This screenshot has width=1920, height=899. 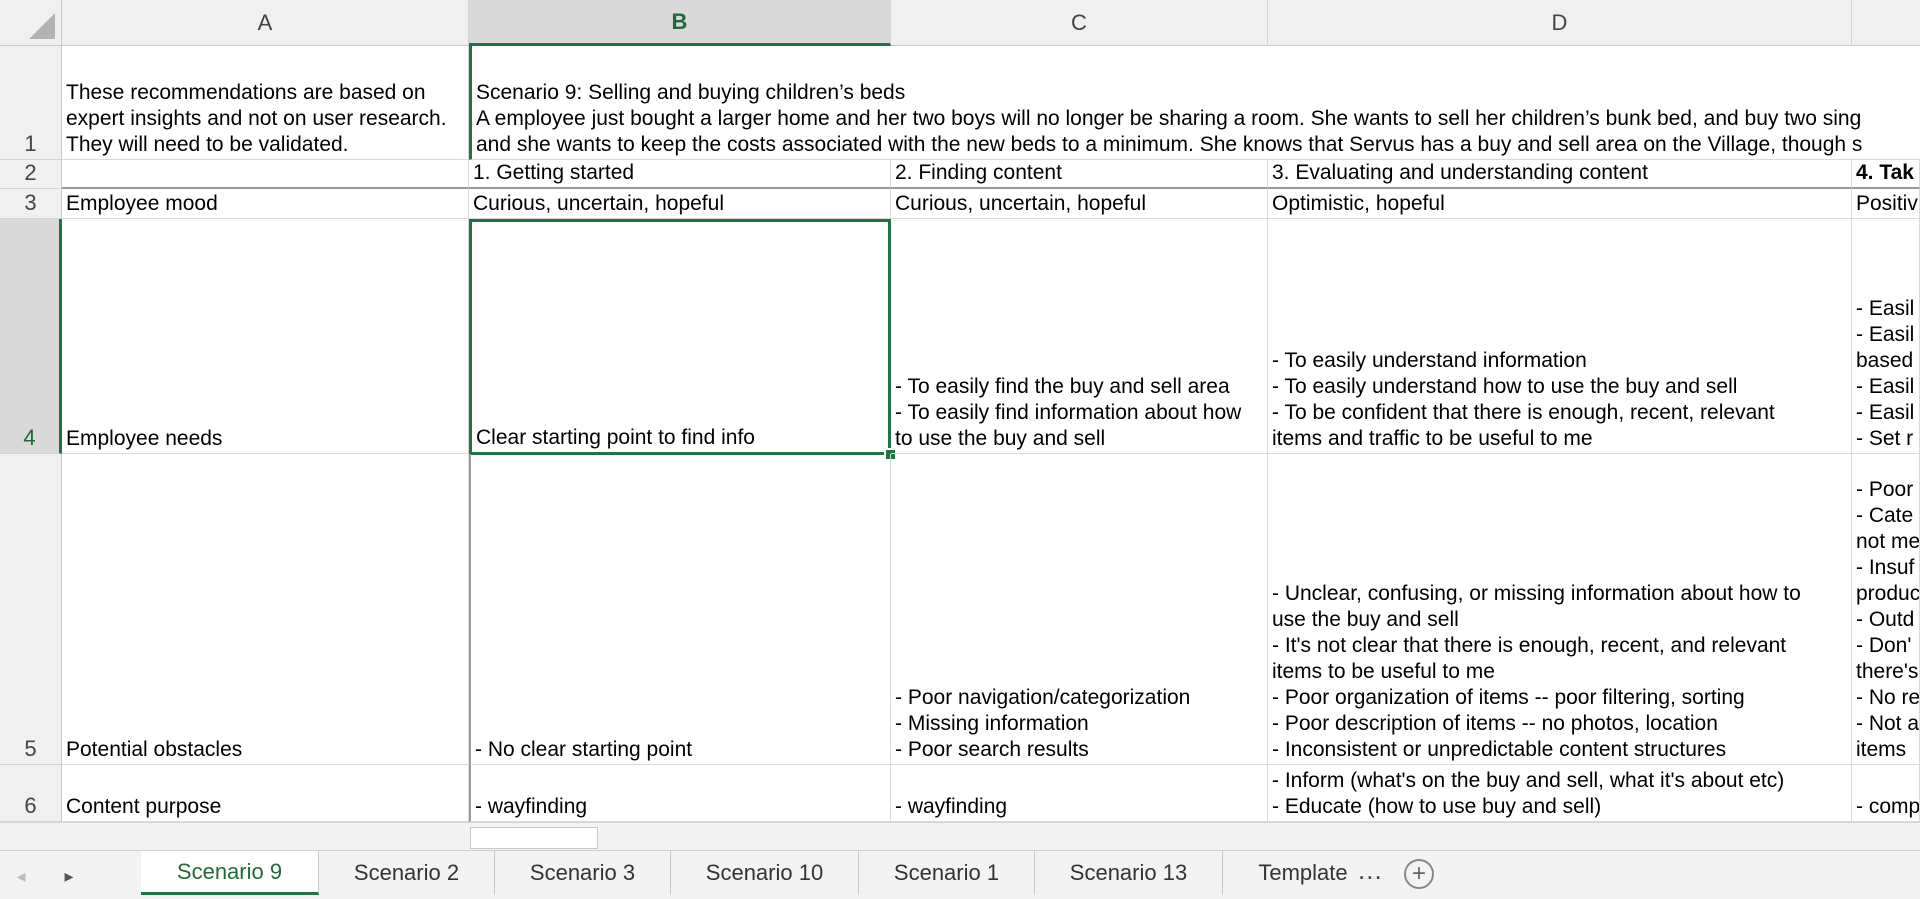 I want to click on cell-e3: Positiv, so click(x=1886, y=204).